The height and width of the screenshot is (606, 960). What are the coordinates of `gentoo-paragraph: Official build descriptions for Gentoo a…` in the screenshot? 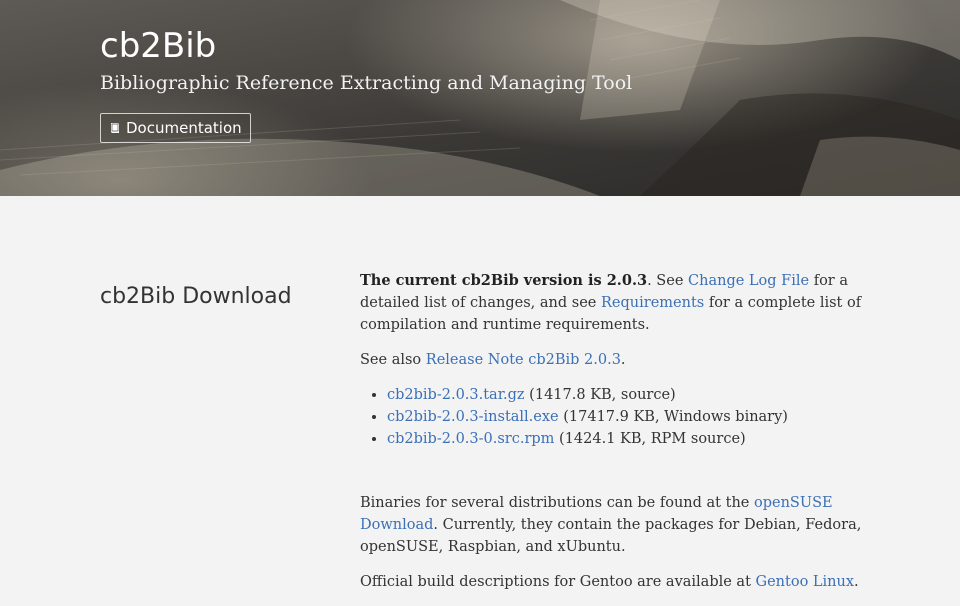 It's located at (615, 582).